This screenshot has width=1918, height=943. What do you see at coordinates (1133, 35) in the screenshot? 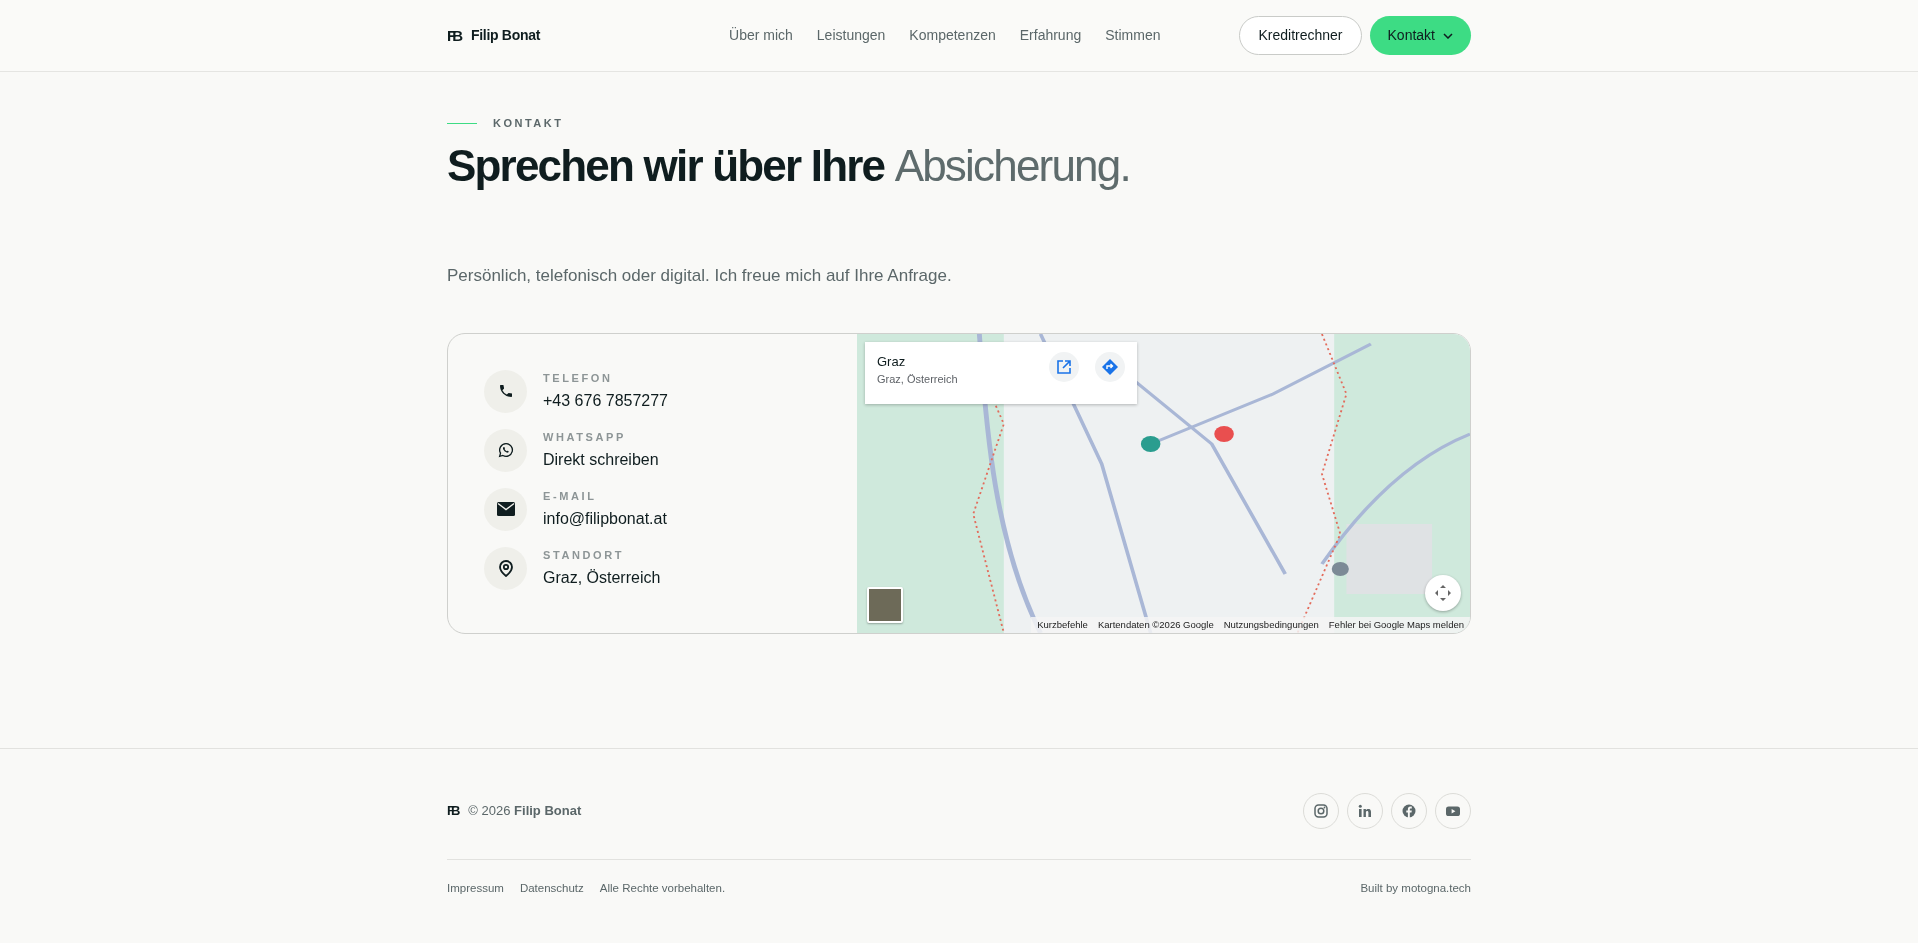
I see `nav-link: Stimmen` at bounding box center [1133, 35].